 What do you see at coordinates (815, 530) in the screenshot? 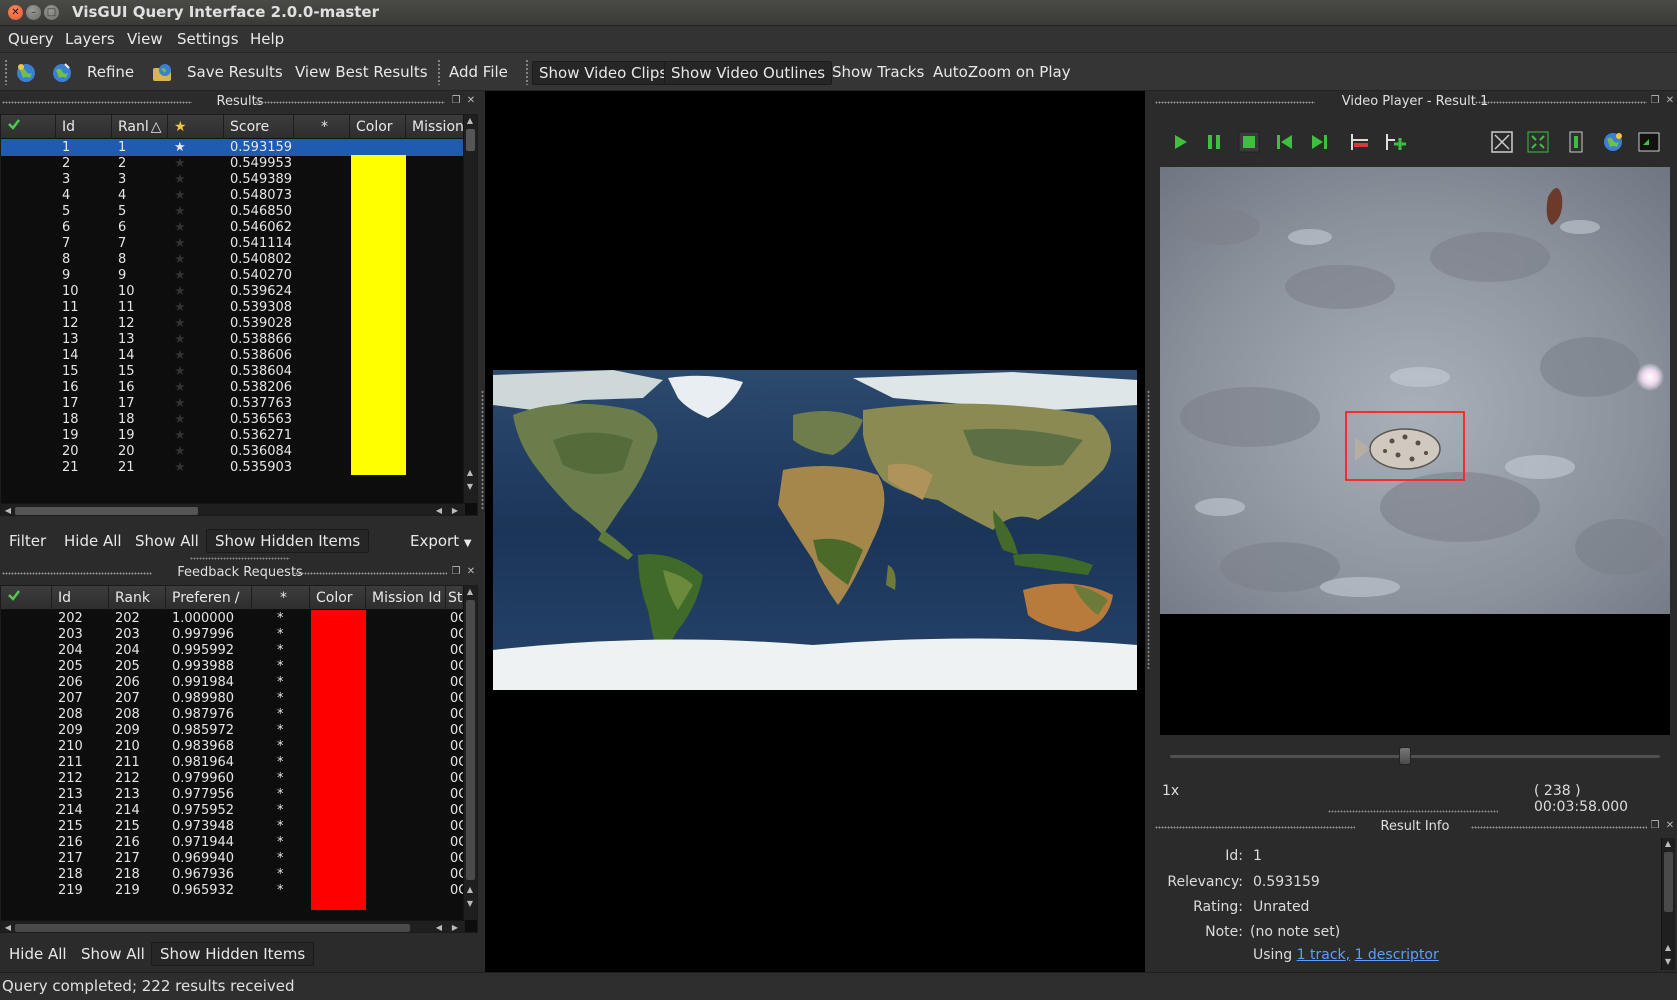
I see `world-map-image` at bounding box center [815, 530].